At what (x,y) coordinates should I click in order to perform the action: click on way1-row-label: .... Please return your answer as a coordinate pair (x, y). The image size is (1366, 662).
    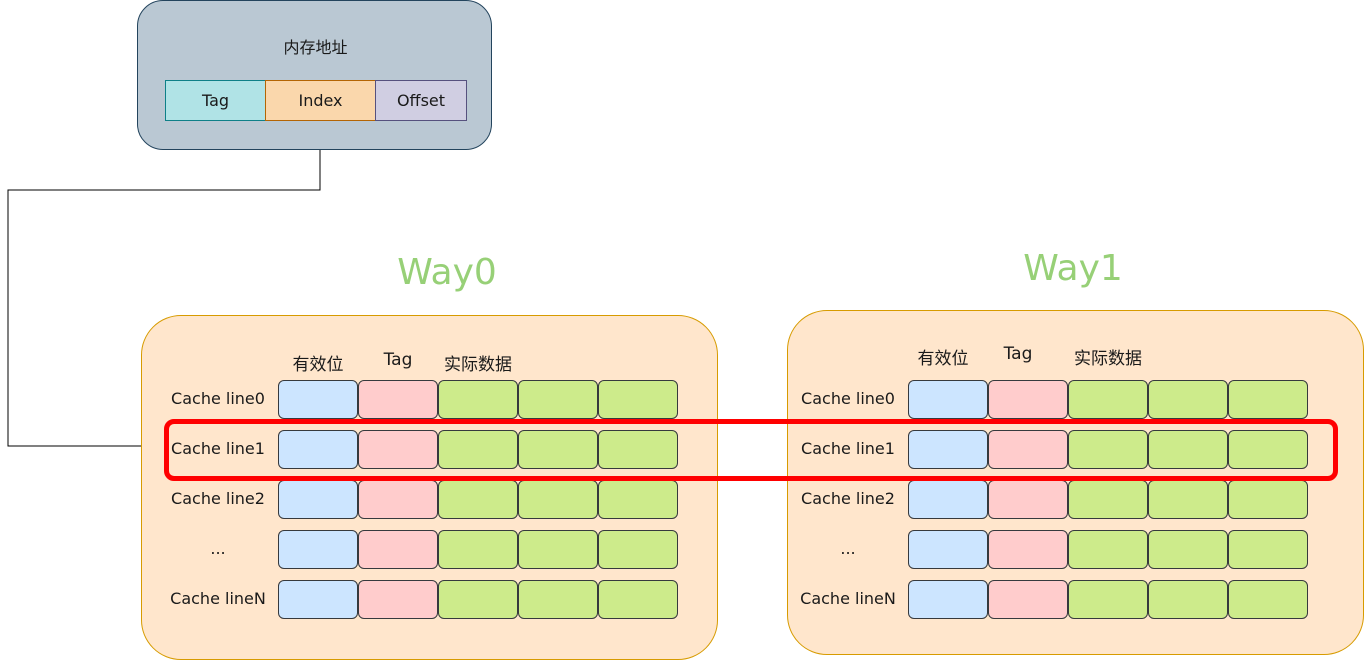
    Looking at the image, I should click on (848, 548).